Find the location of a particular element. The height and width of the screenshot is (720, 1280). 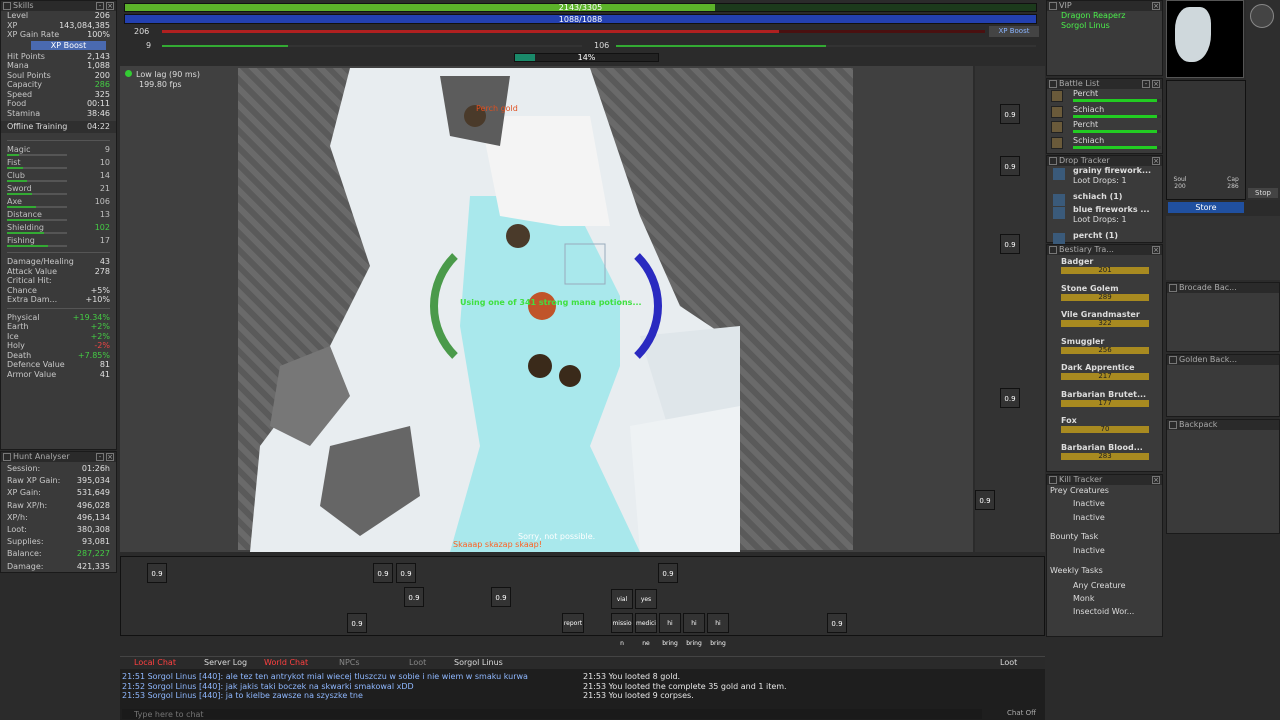

stat-value: 00:11 is located at coordinates (98, 103).